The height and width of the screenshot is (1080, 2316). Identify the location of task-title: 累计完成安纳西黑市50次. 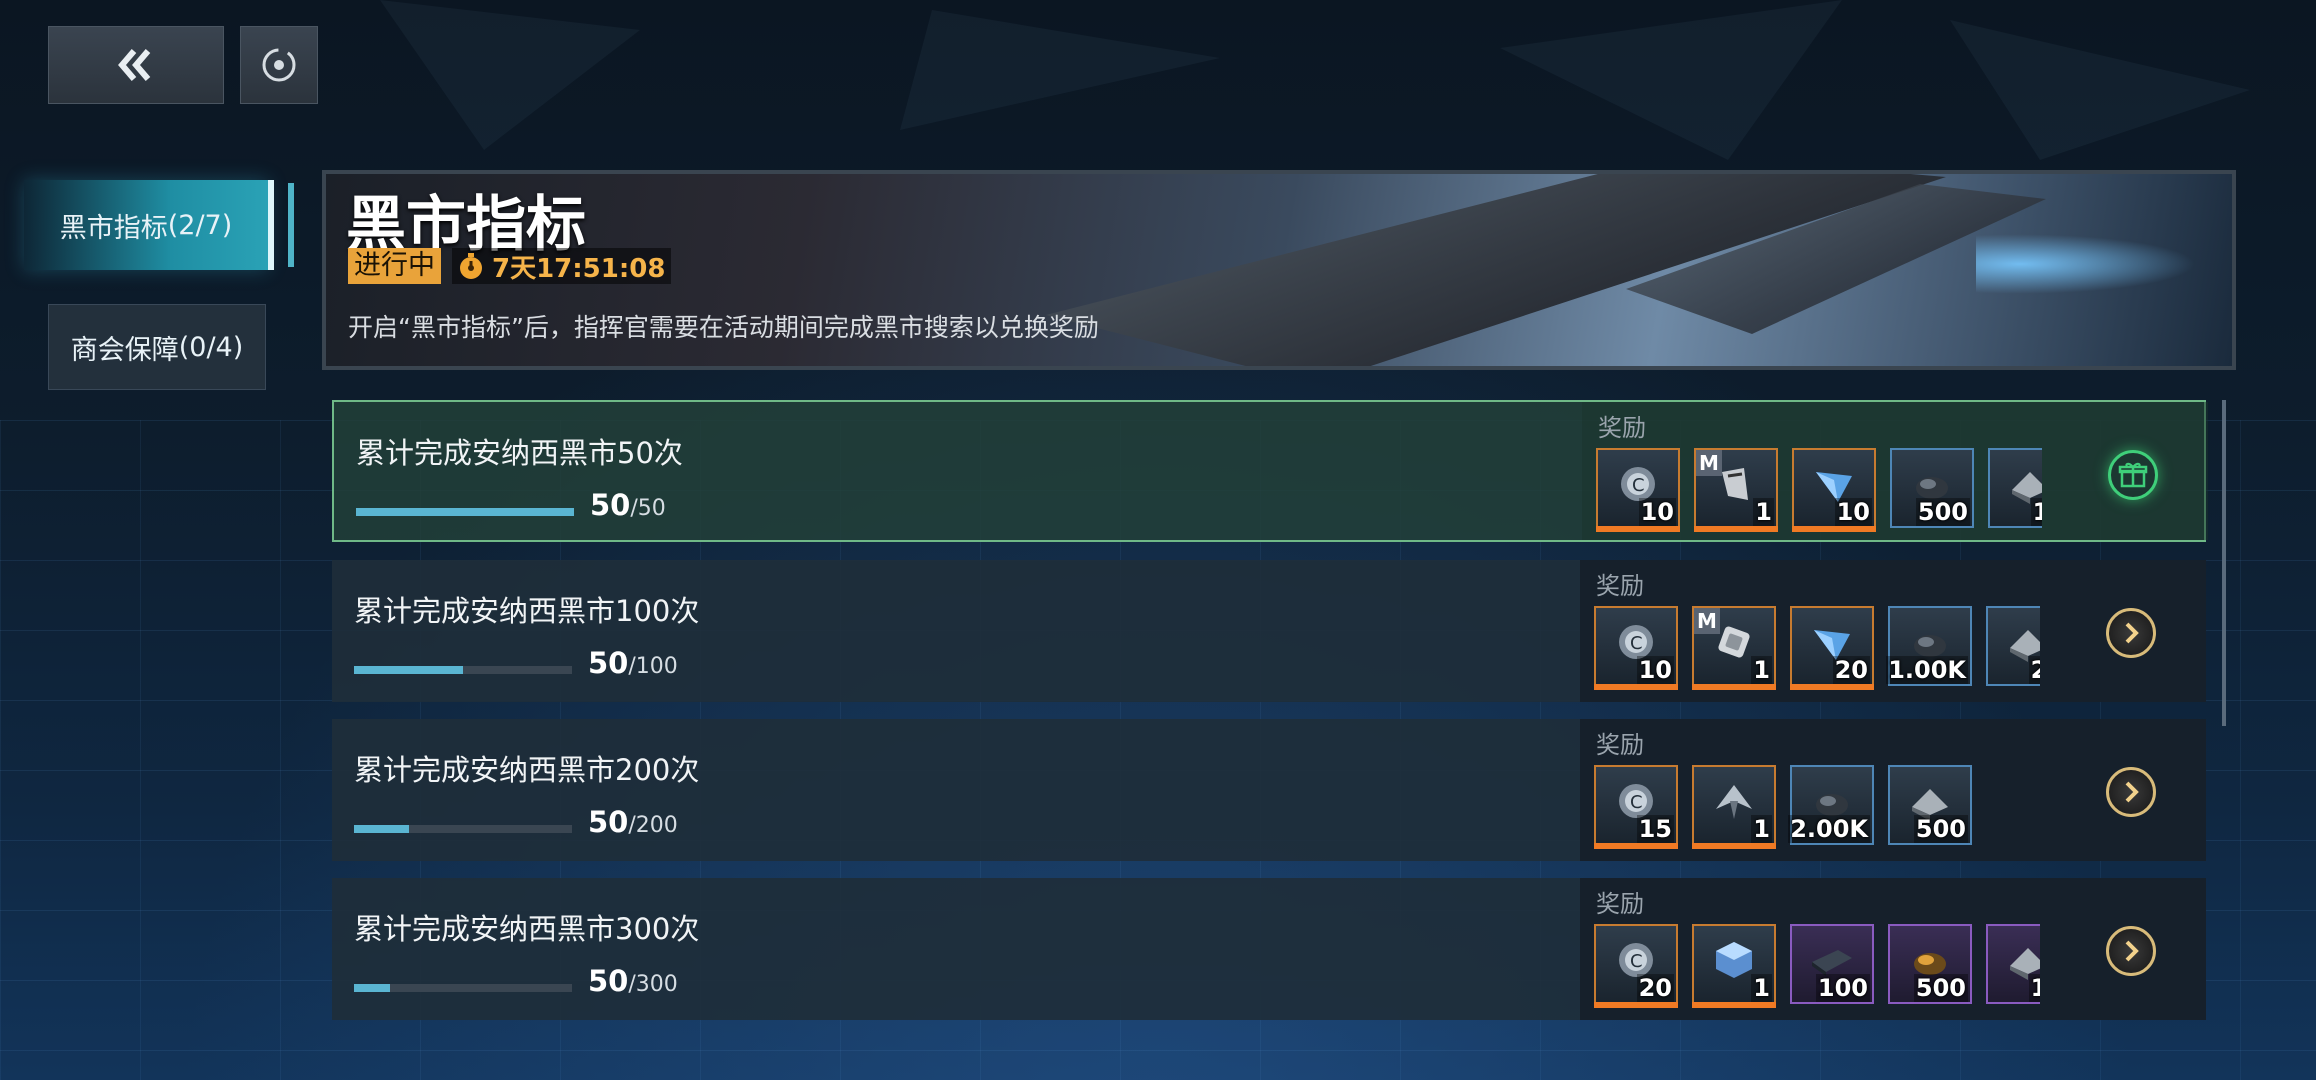
(519, 453).